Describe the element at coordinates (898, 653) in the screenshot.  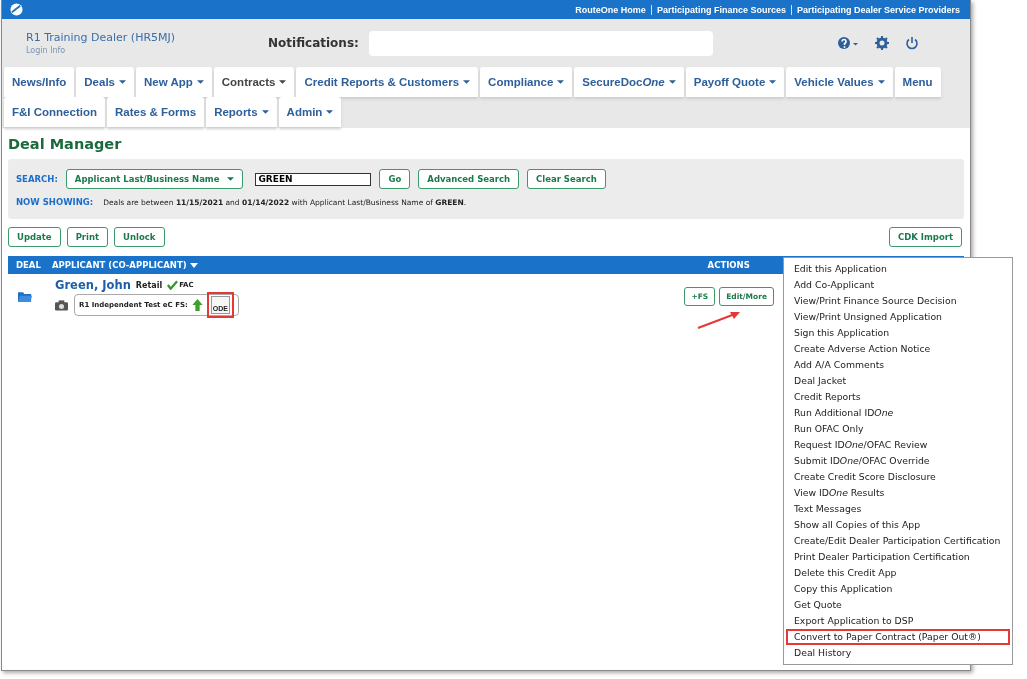
I see `menu-item: Deal History` at that location.